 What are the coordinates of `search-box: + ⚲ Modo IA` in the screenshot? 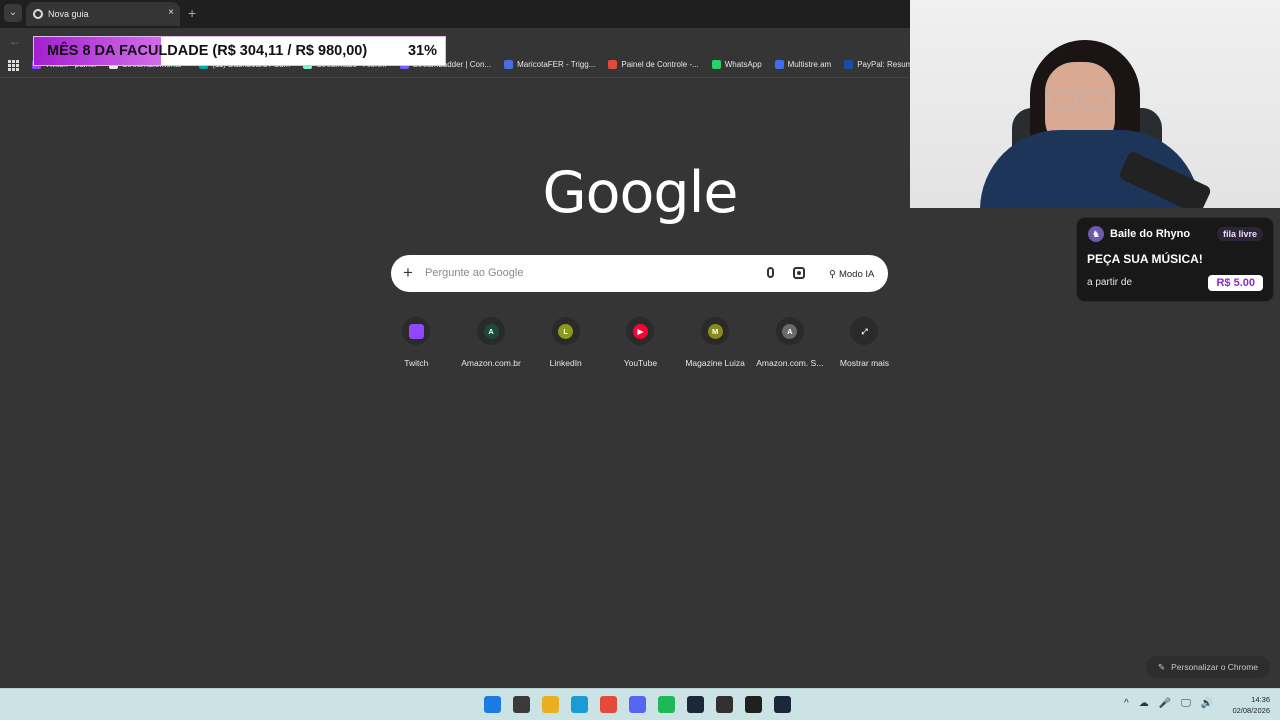 It's located at (639, 273).